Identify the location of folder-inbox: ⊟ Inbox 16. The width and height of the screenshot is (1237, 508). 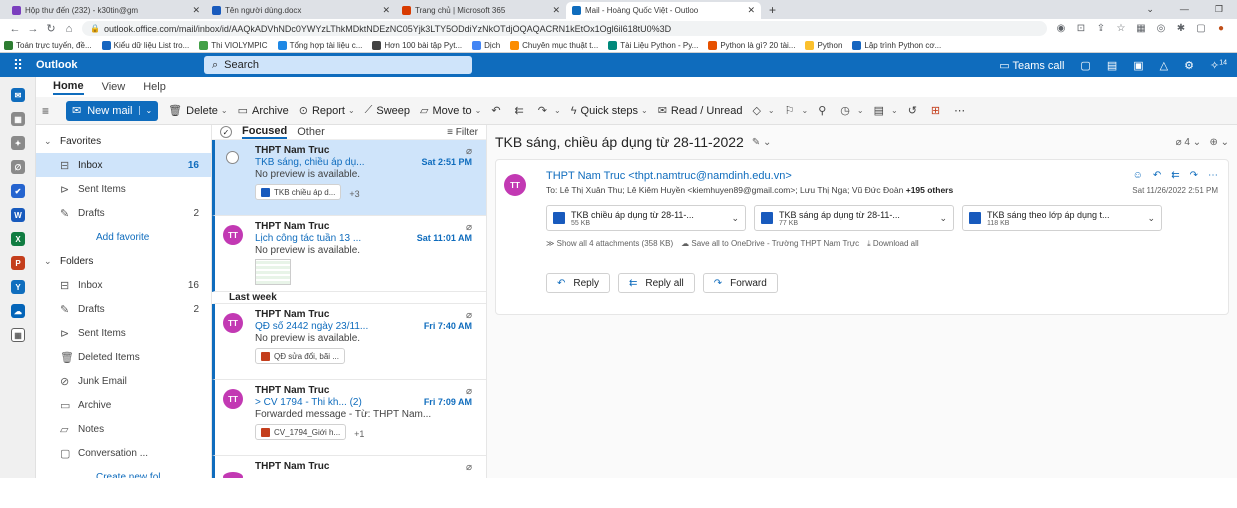
(123, 285).